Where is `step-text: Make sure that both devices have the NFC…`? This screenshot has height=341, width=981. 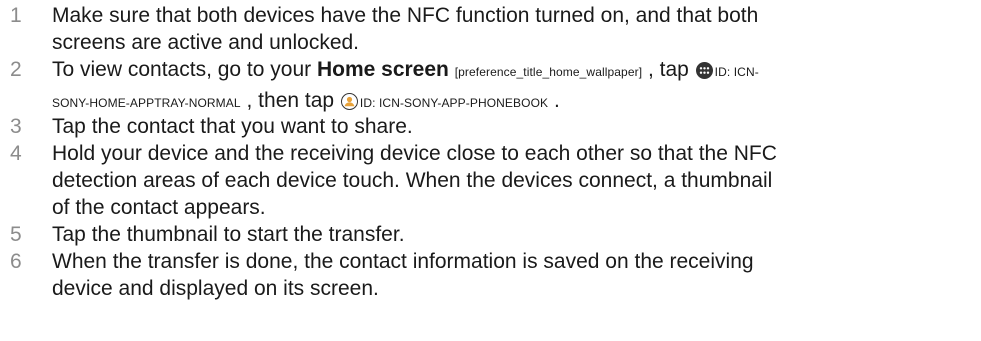 step-text: Make sure that both devices have the NFC… is located at coordinates (512, 29).